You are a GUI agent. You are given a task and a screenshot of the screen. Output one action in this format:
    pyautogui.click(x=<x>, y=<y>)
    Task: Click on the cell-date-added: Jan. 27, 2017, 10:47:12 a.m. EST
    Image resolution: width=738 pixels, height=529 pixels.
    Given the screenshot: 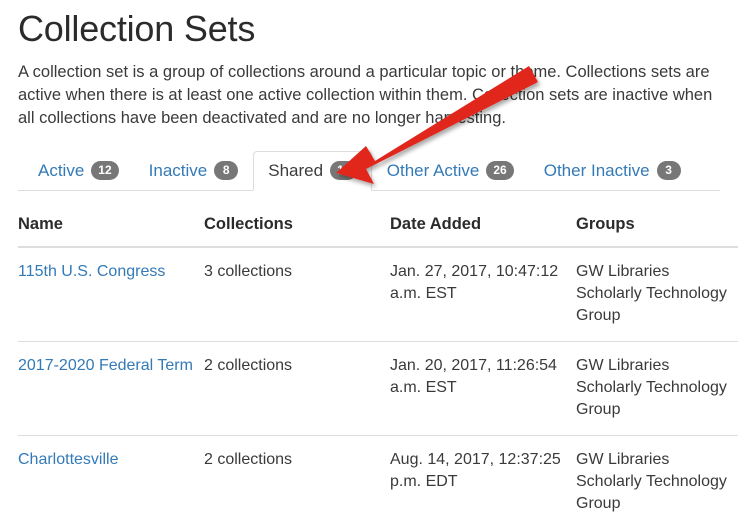 What is the action you would take?
    pyautogui.click(x=474, y=283)
    